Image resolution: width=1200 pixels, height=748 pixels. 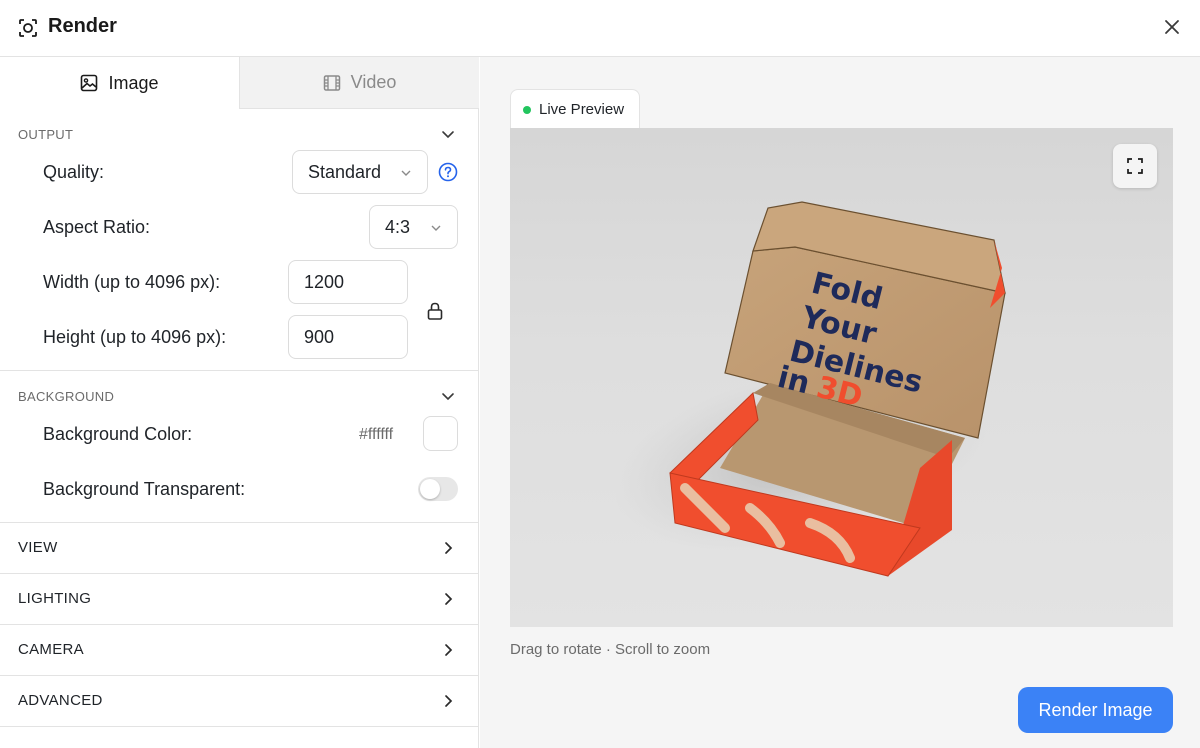 I want to click on tab-image-label: Image, so click(x=133, y=82).